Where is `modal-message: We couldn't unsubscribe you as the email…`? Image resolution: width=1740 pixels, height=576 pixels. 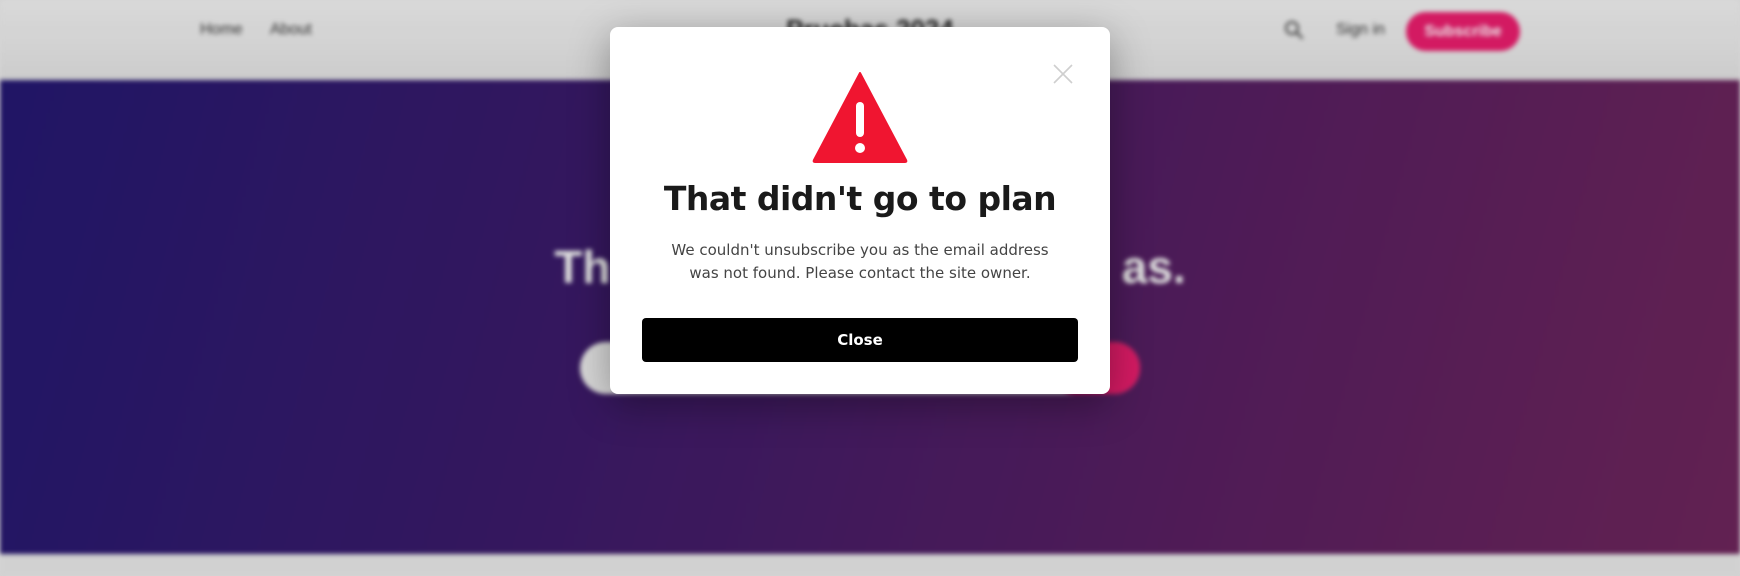 modal-message: We couldn't unsubscribe you as the email… is located at coordinates (860, 261).